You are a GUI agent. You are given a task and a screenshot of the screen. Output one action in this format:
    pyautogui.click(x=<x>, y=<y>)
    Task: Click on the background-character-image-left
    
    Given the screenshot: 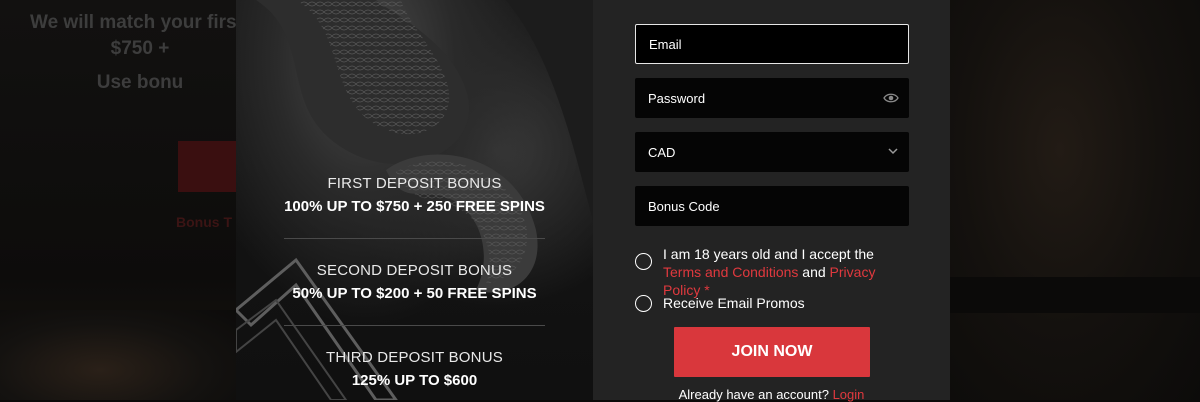 What is the action you would take?
    pyautogui.click(x=118, y=355)
    